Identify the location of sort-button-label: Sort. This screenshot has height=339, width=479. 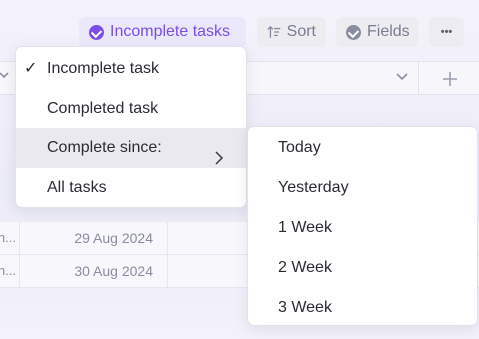
(301, 31).